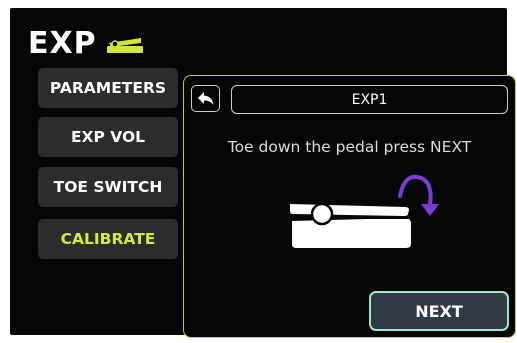  Describe the element at coordinates (62, 43) in the screenshot. I see `page-title: EXP` at that location.